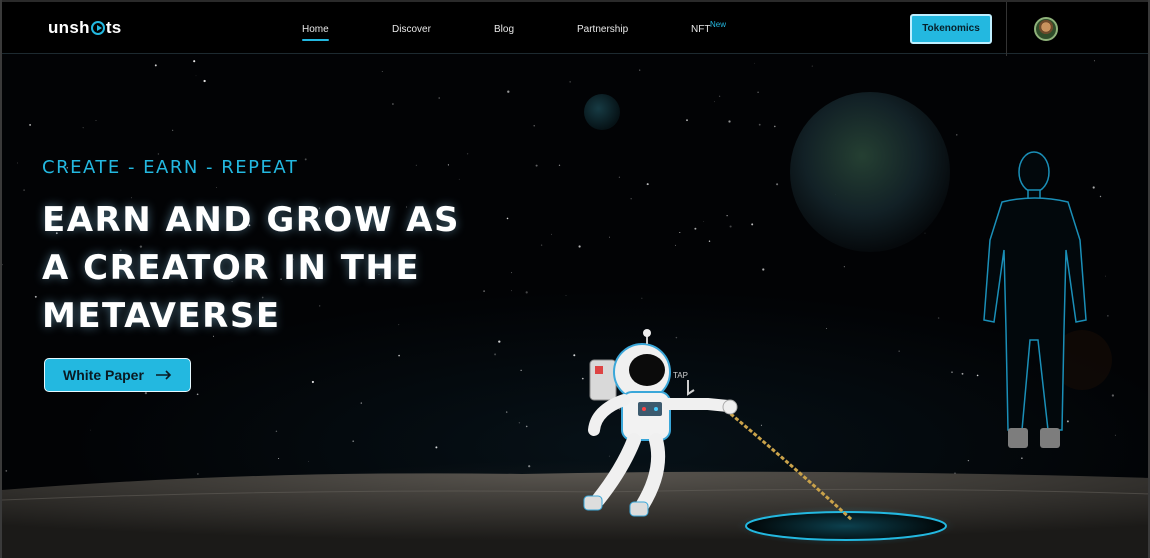 The width and height of the screenshot is (1150, 558). Describe the element at coordinates (113, 27) in the screenshot. I see `brand-name-suffix: ts` at that location.